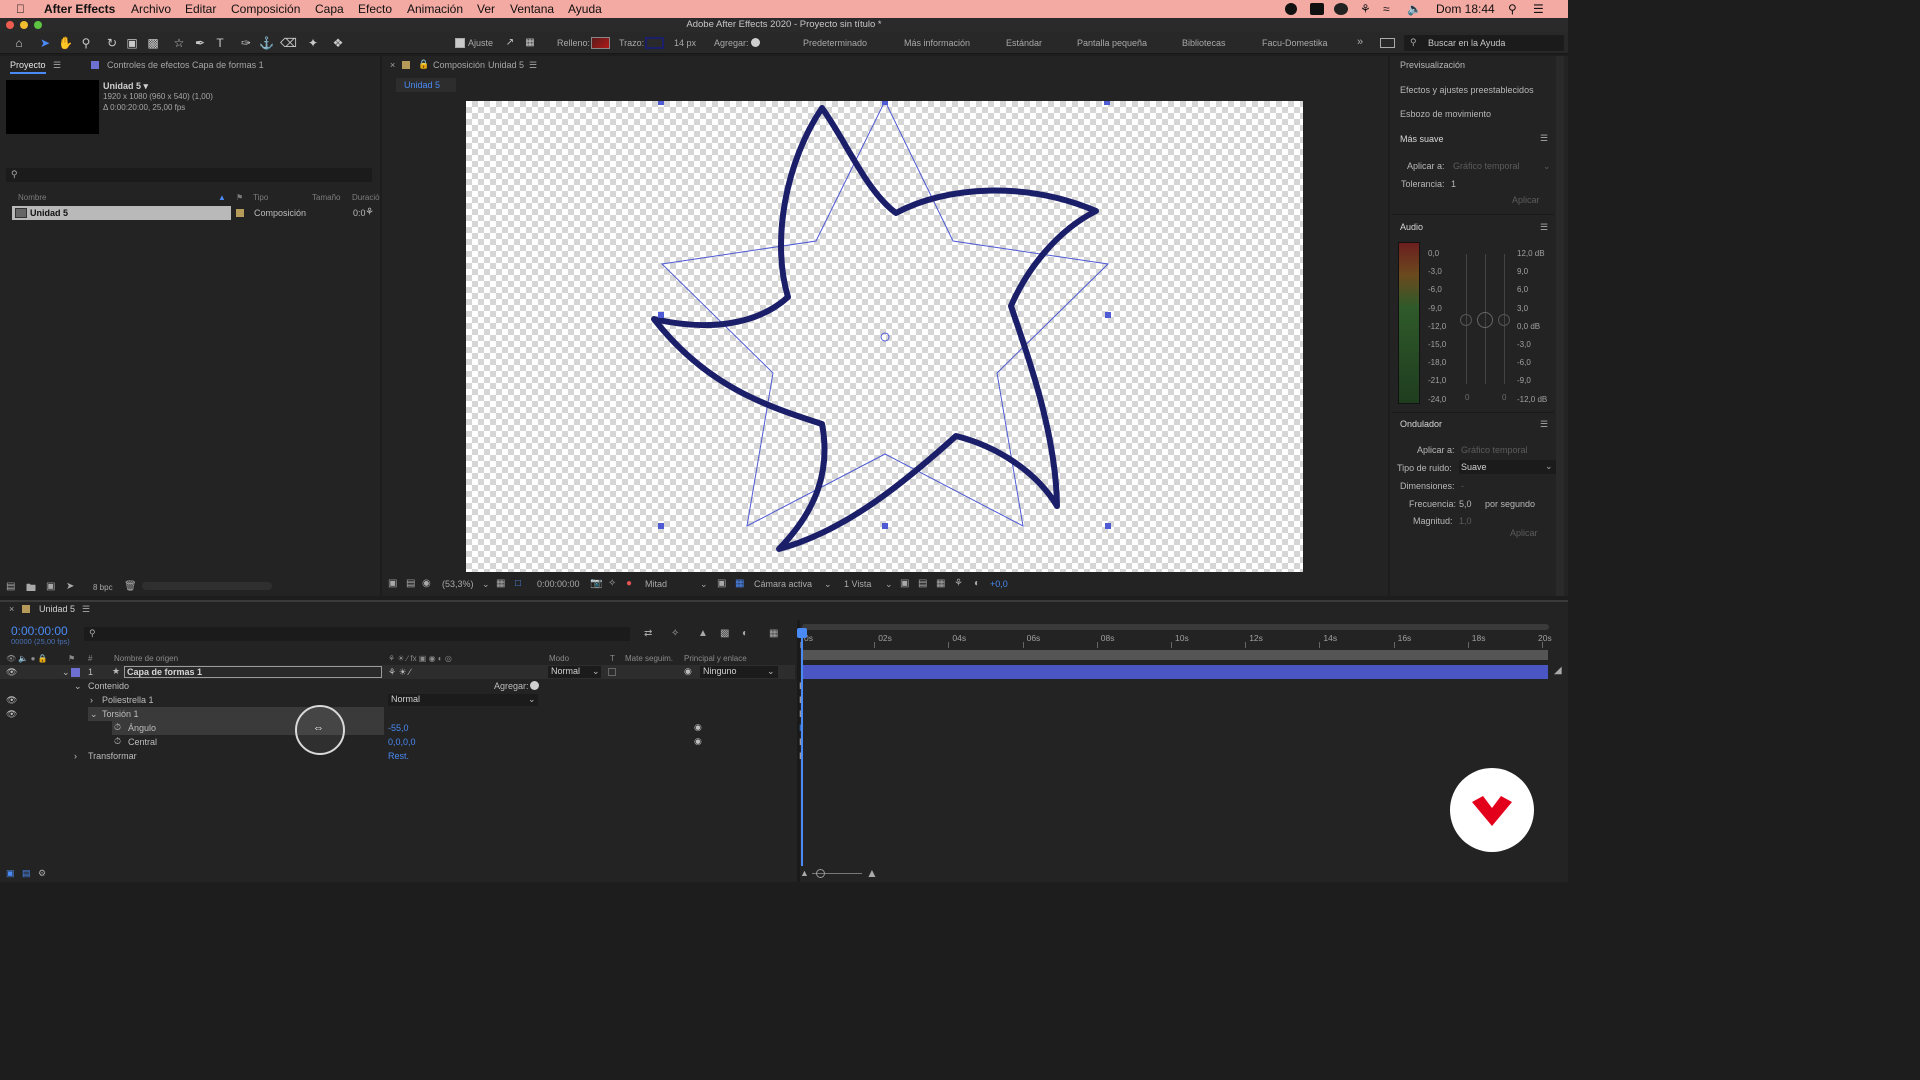  What do you see at coordinates (739, 583) in the screenshot?
I see `transparency-grid-icon: ▦` at bounding box center [739, 583].